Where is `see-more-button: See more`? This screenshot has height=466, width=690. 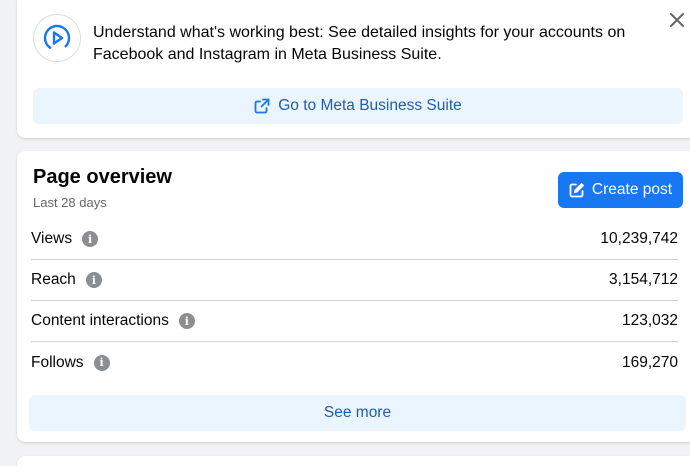 see-more-button: See more is located at coordinates (357, 413).